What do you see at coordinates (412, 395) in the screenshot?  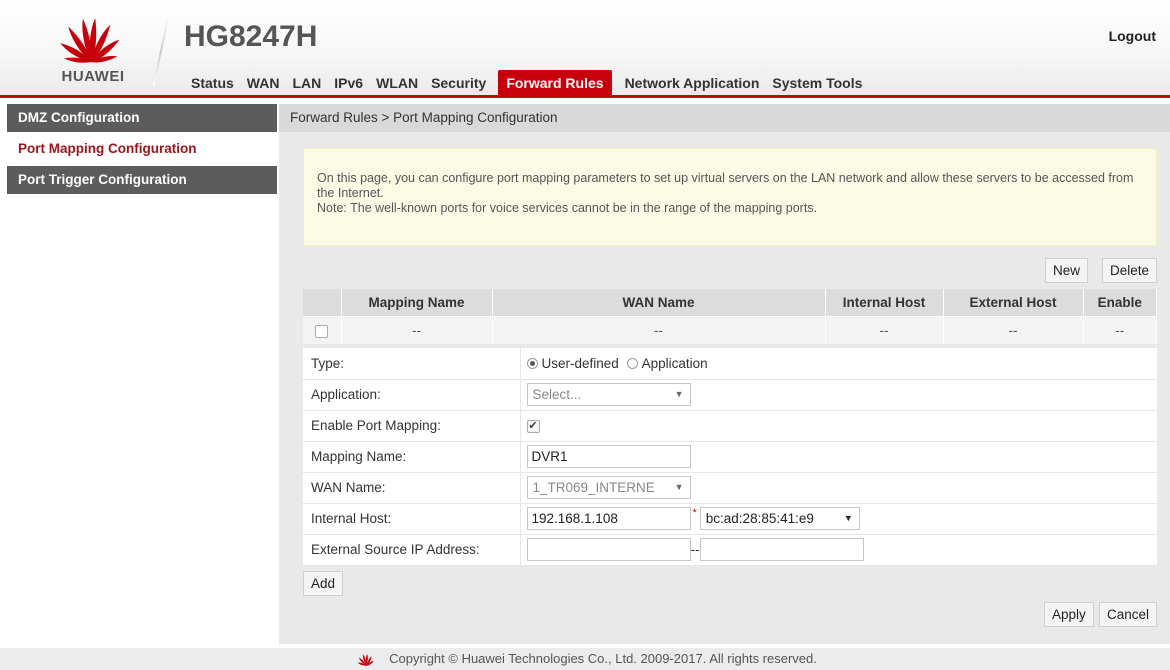 I see `application-label: Application:` at bounding box center [412, 395].